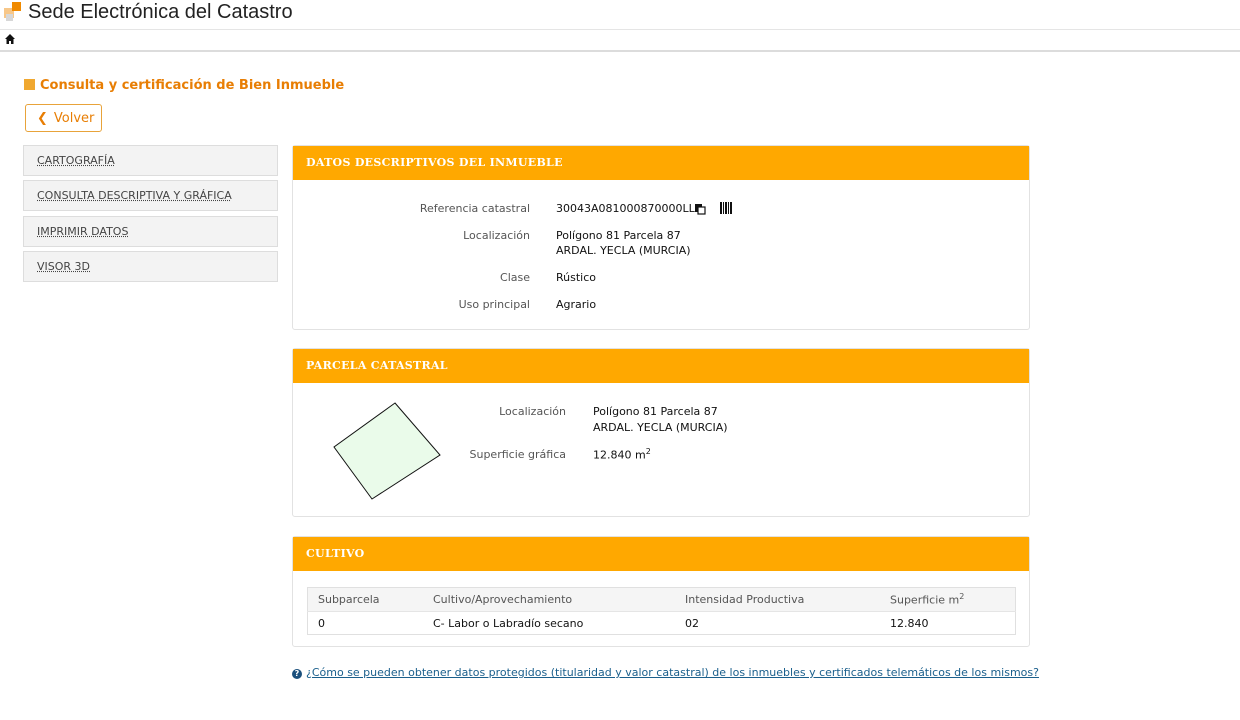 The height and width of the screenshot is (720, 1240). I want to click on header-divider, so click(620, 29).